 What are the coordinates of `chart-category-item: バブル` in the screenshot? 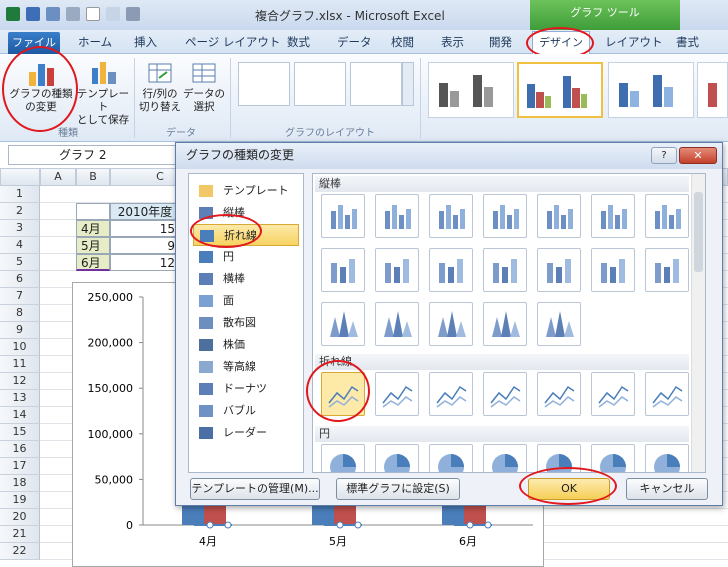 It's located at (246, 411).